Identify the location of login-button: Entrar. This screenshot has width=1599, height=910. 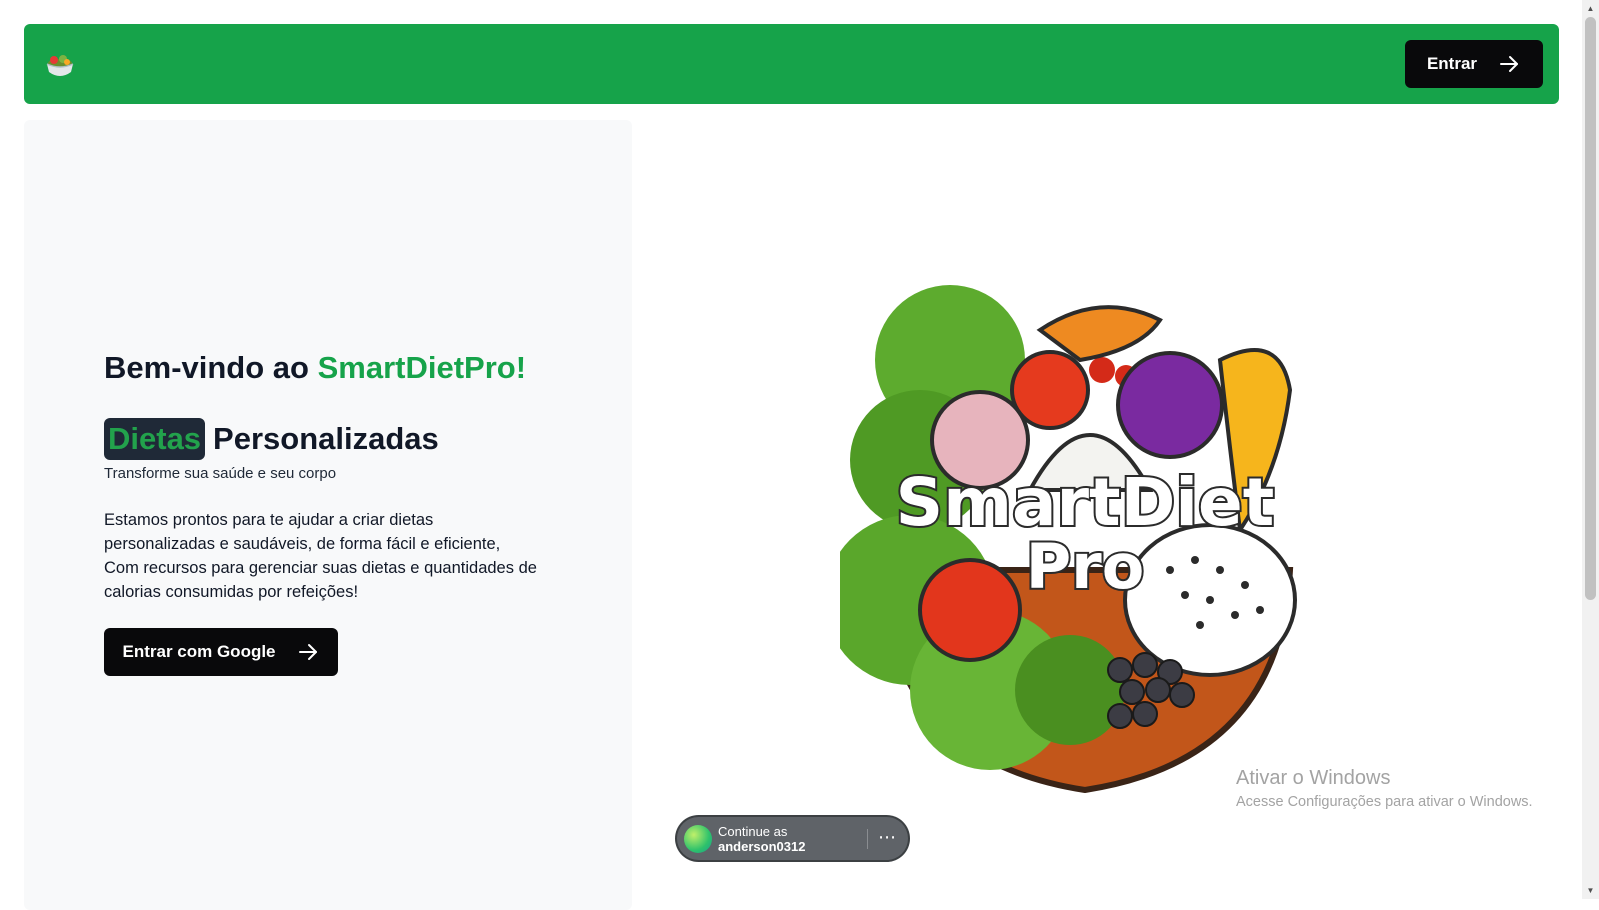
(1474, 64).